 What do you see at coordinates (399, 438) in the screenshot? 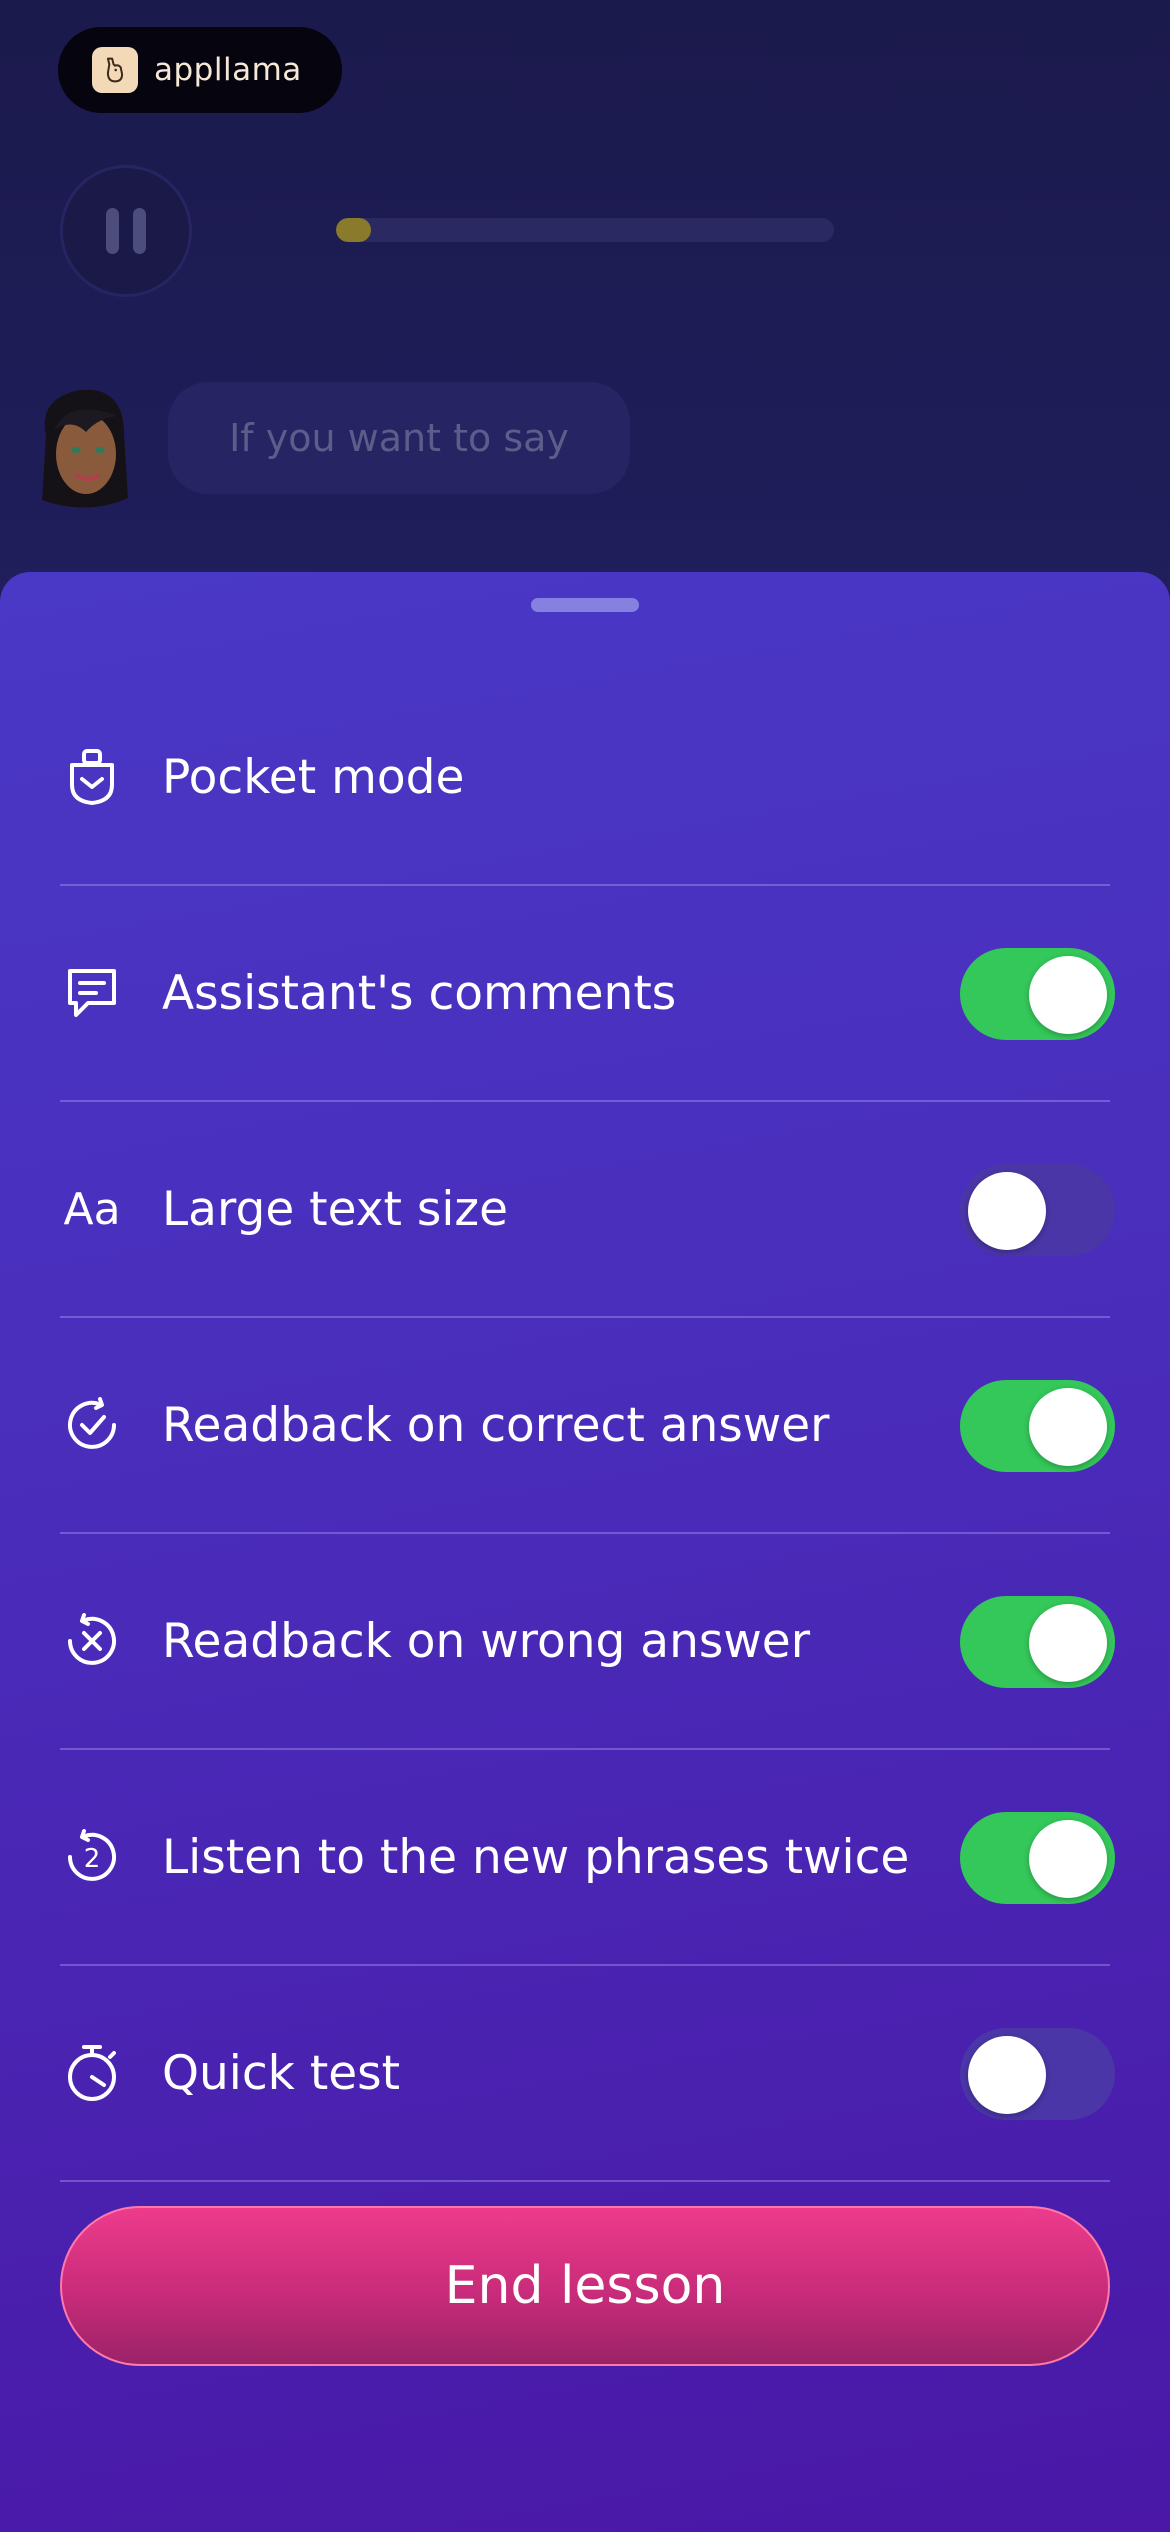
I see `tutor-speech-bubble: If you want to say` at bounding box center [399, 438].